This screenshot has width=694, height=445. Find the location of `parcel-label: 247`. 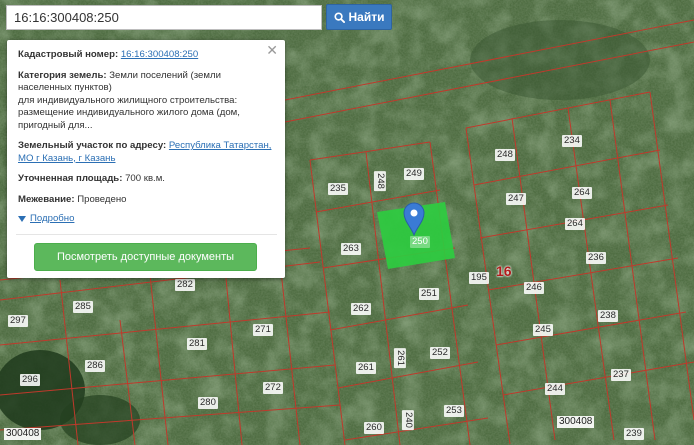

parcel-label: 247 is located at coordinates (516, 199).